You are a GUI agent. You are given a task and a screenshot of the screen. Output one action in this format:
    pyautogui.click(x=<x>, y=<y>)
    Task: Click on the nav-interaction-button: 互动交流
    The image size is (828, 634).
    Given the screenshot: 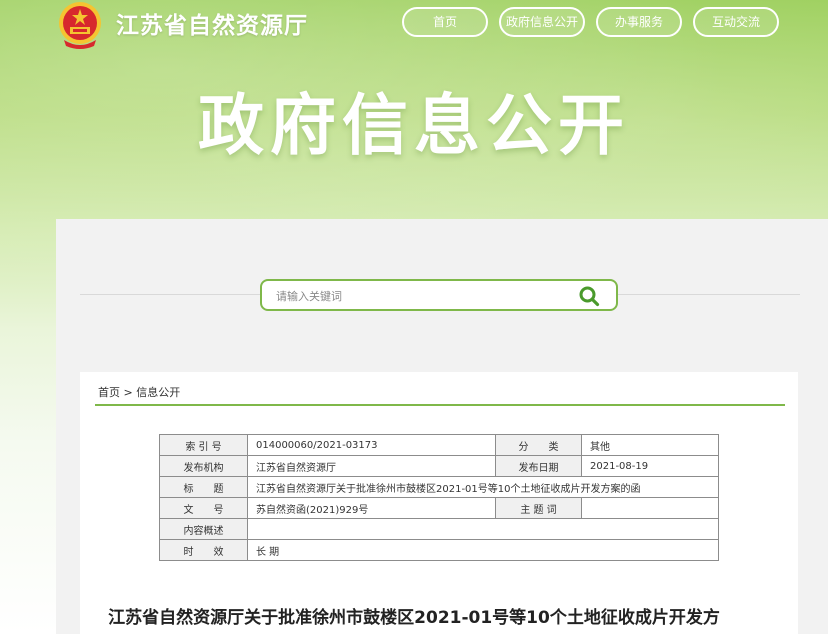 What is the action you would take?
    pyautogui.click(x=736, y=22)
    